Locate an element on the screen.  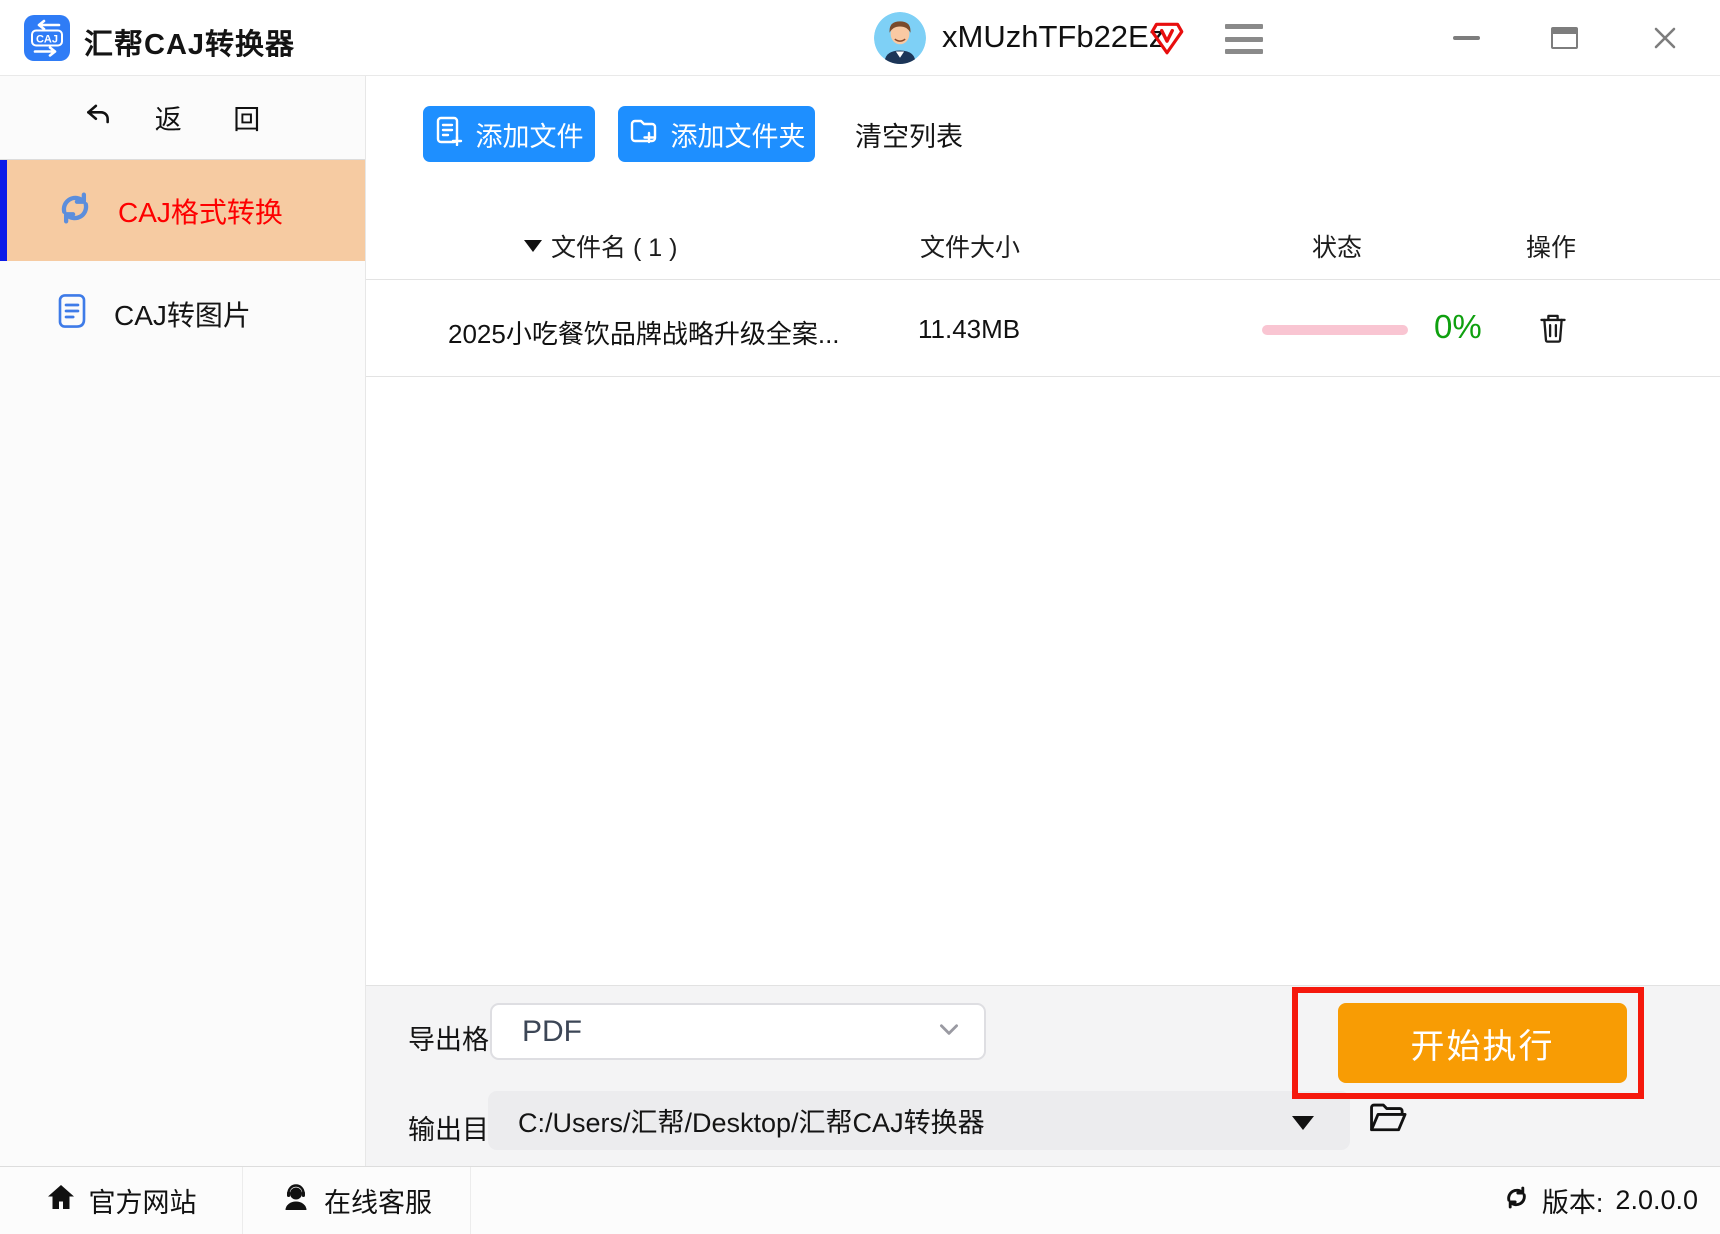
username-label: xMUzhTFb22Ez is located at coordinates (1053, 37).